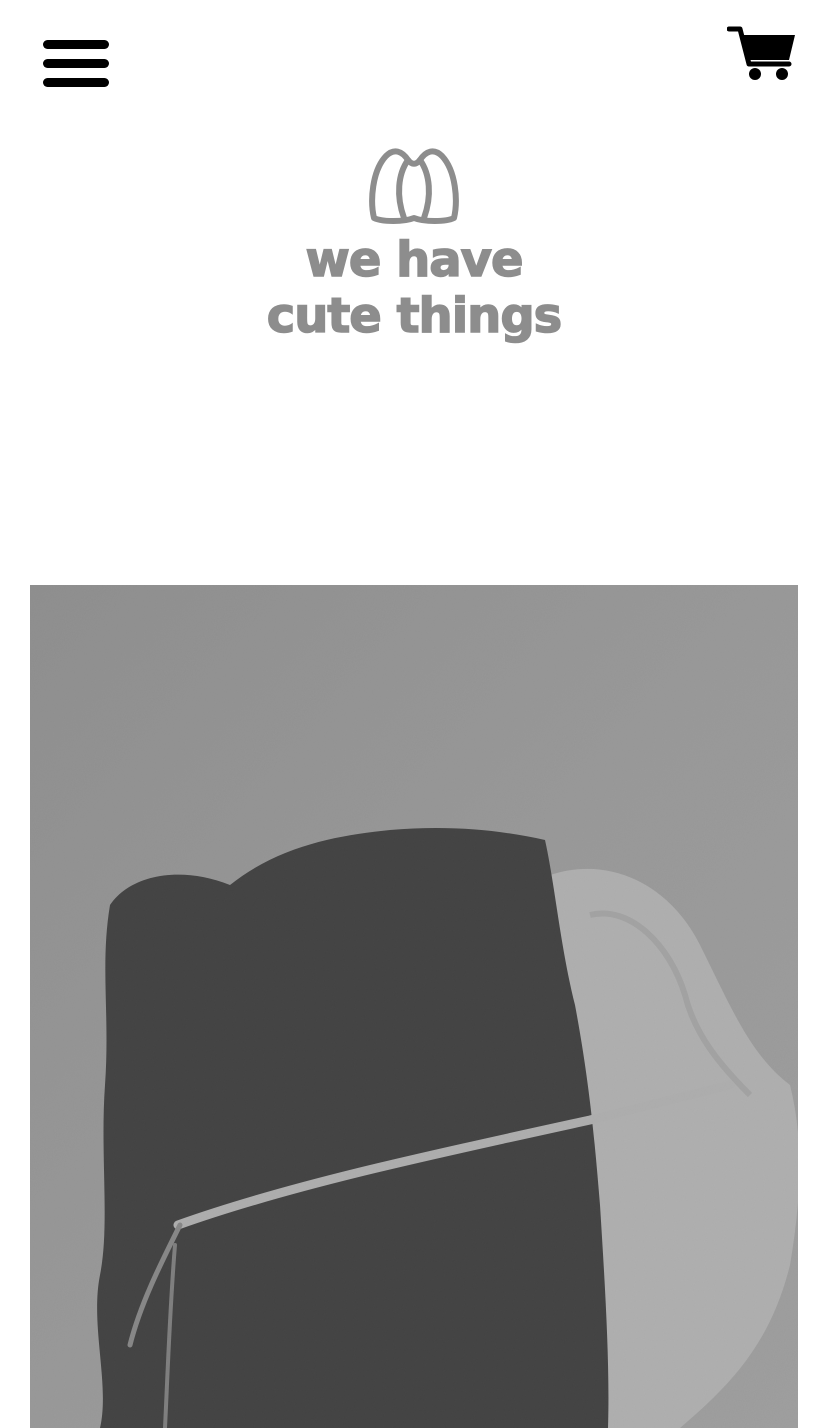 This screenshot has width=827, height=1428. What do you see at coordinates (415, 260) in the screenshot?
I see `brand-line-1: we have` at bounding box center [415, 260].